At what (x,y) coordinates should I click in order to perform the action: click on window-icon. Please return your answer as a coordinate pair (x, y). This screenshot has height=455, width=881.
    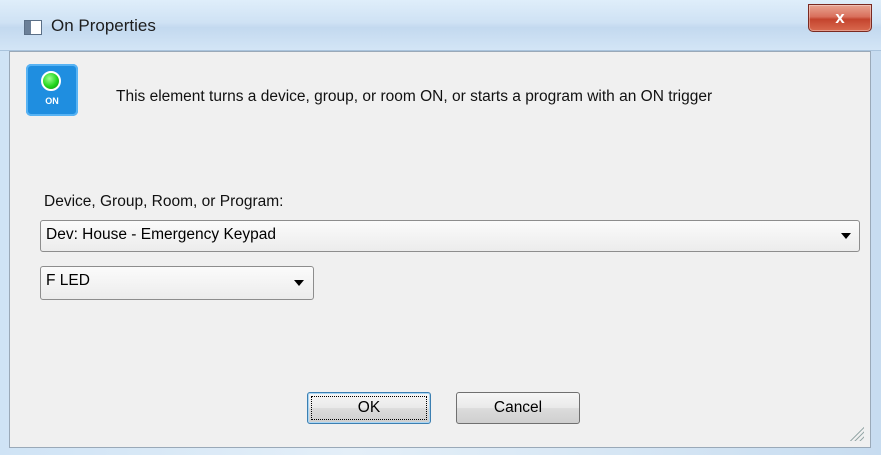
    Looking at the image, I should click on (33, 27).